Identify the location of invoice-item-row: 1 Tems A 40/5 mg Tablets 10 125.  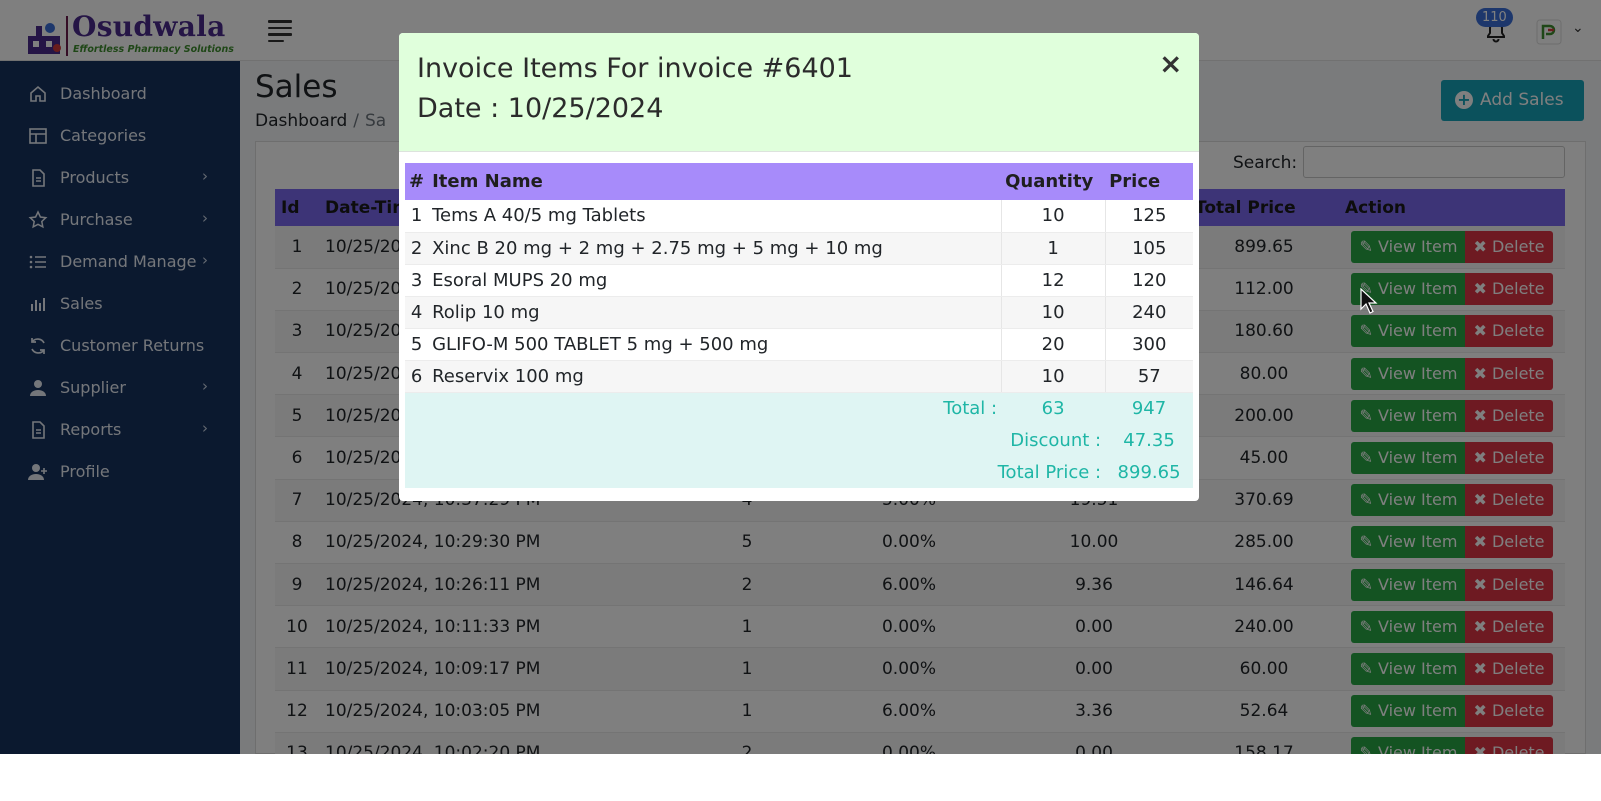
(799, 216).